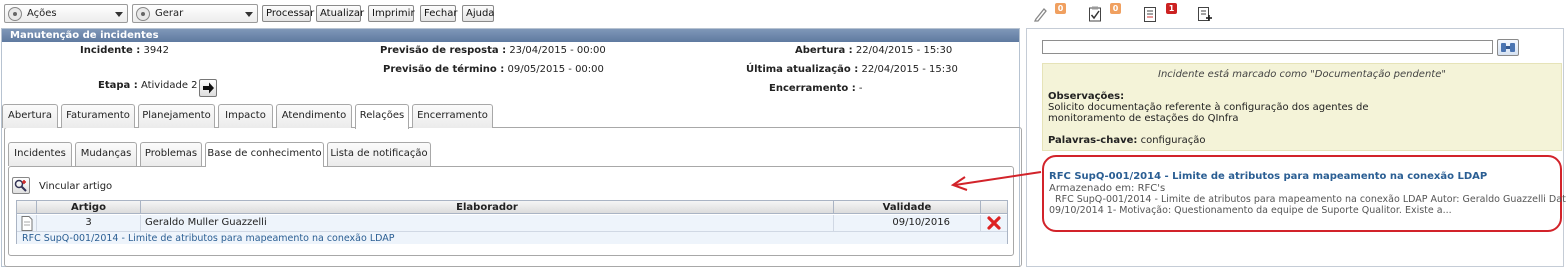 This screenshot has width=1566, height=268. I want to click on abertura-value: 22/04/2015 - 15:30, so click(904, 50).